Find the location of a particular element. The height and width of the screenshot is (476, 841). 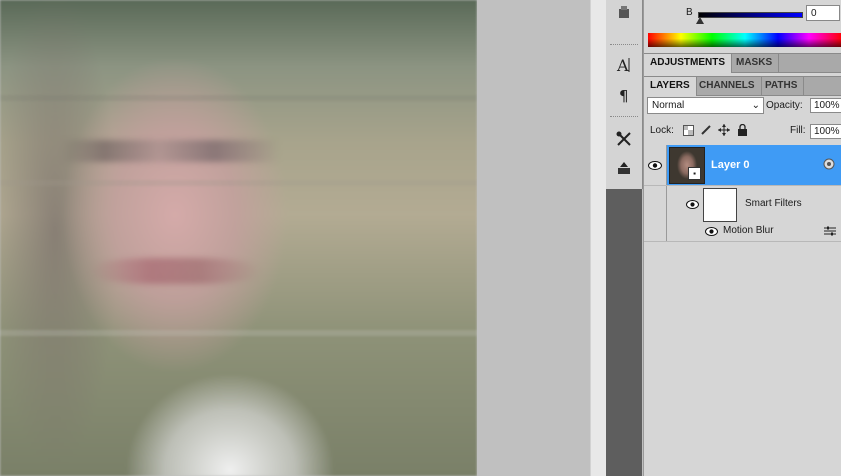

filter-settings-icon is located at coordinates (830, 231).